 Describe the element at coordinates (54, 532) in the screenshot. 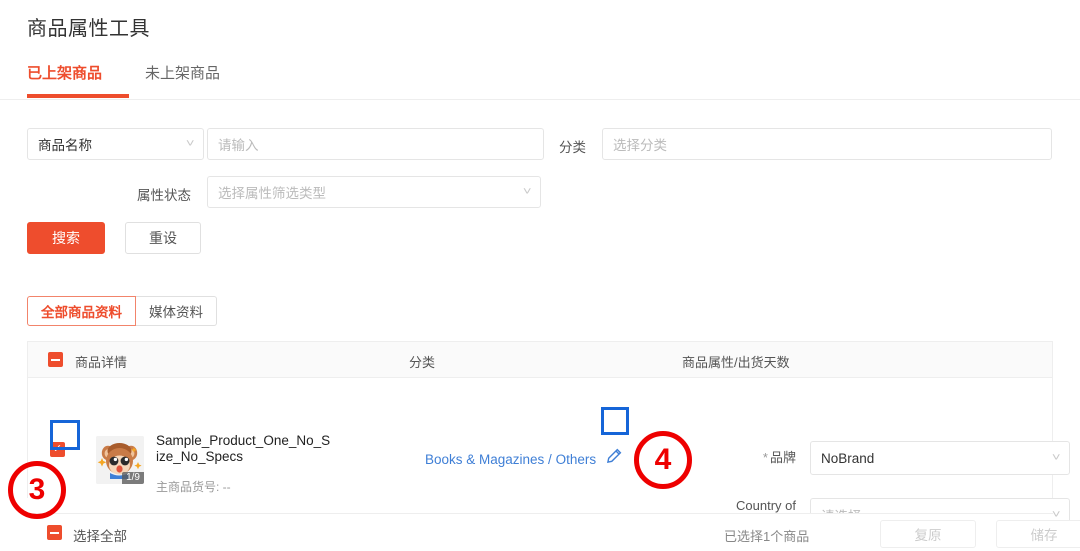

I see `select-all-footer-checkbox` at that location.